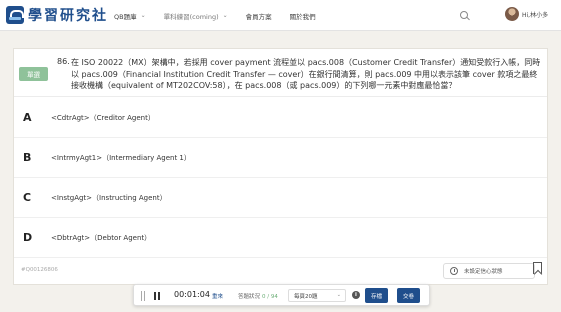 Image resolution: width=561 pixels, height=312 pixels. Describe the element at coordinates (39, 270) in the screenshot. I see `question-id: #Q00126806` at that location.